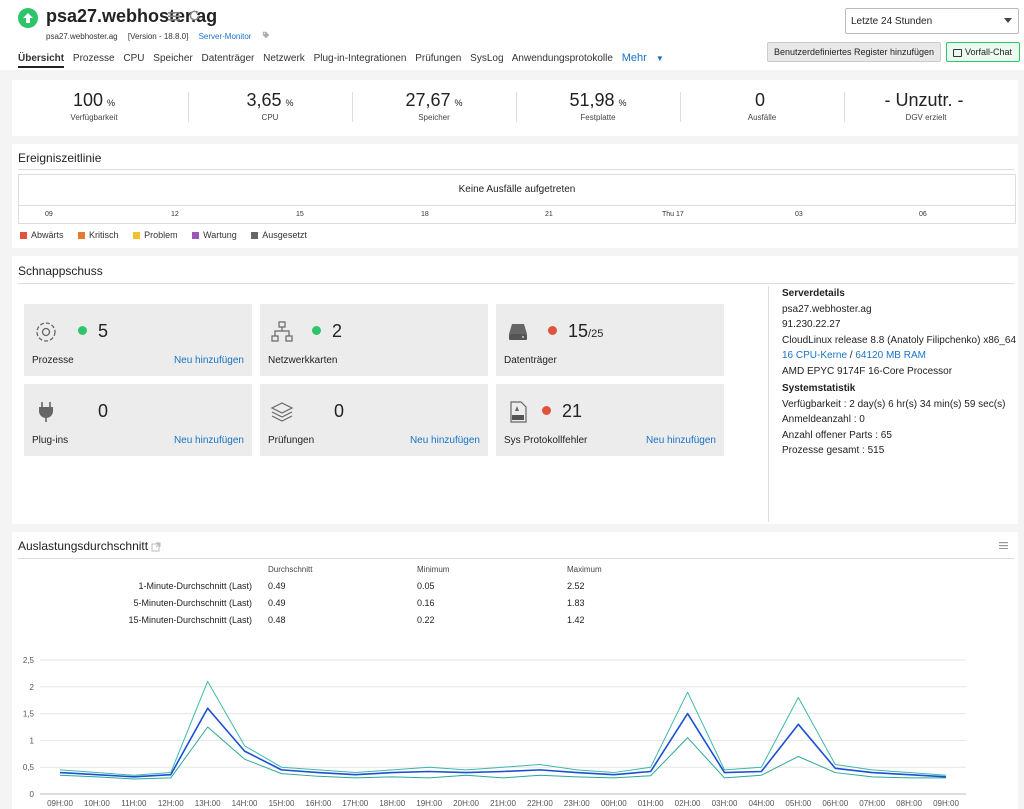 This screenshot has width=1024, height=809. I want to click on kpi-memory: 27,67% Speicher, so click(434, 106).